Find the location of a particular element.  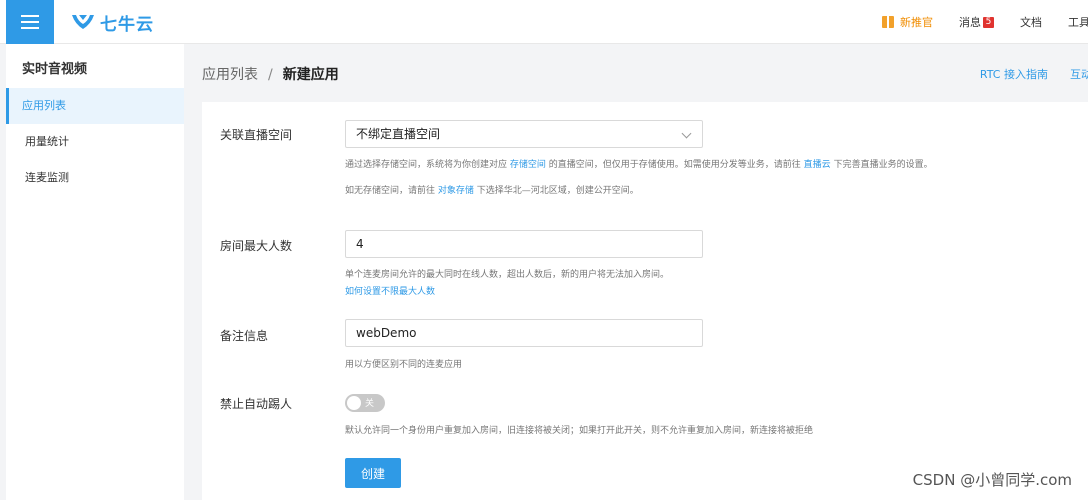

remark-label: 备注信息 is located at coordinates (244, 336).